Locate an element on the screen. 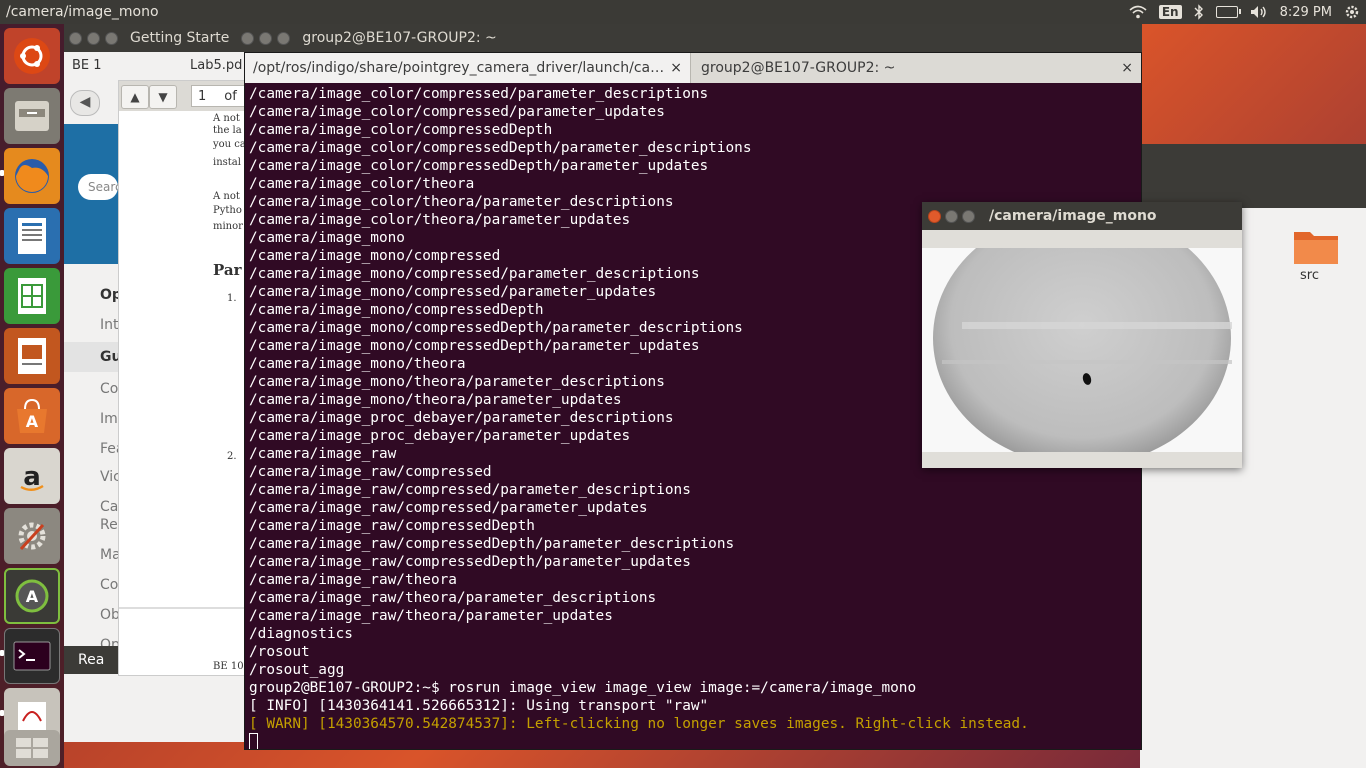  terminal-line: /rosout_agg is located at coordinates (297, 670).